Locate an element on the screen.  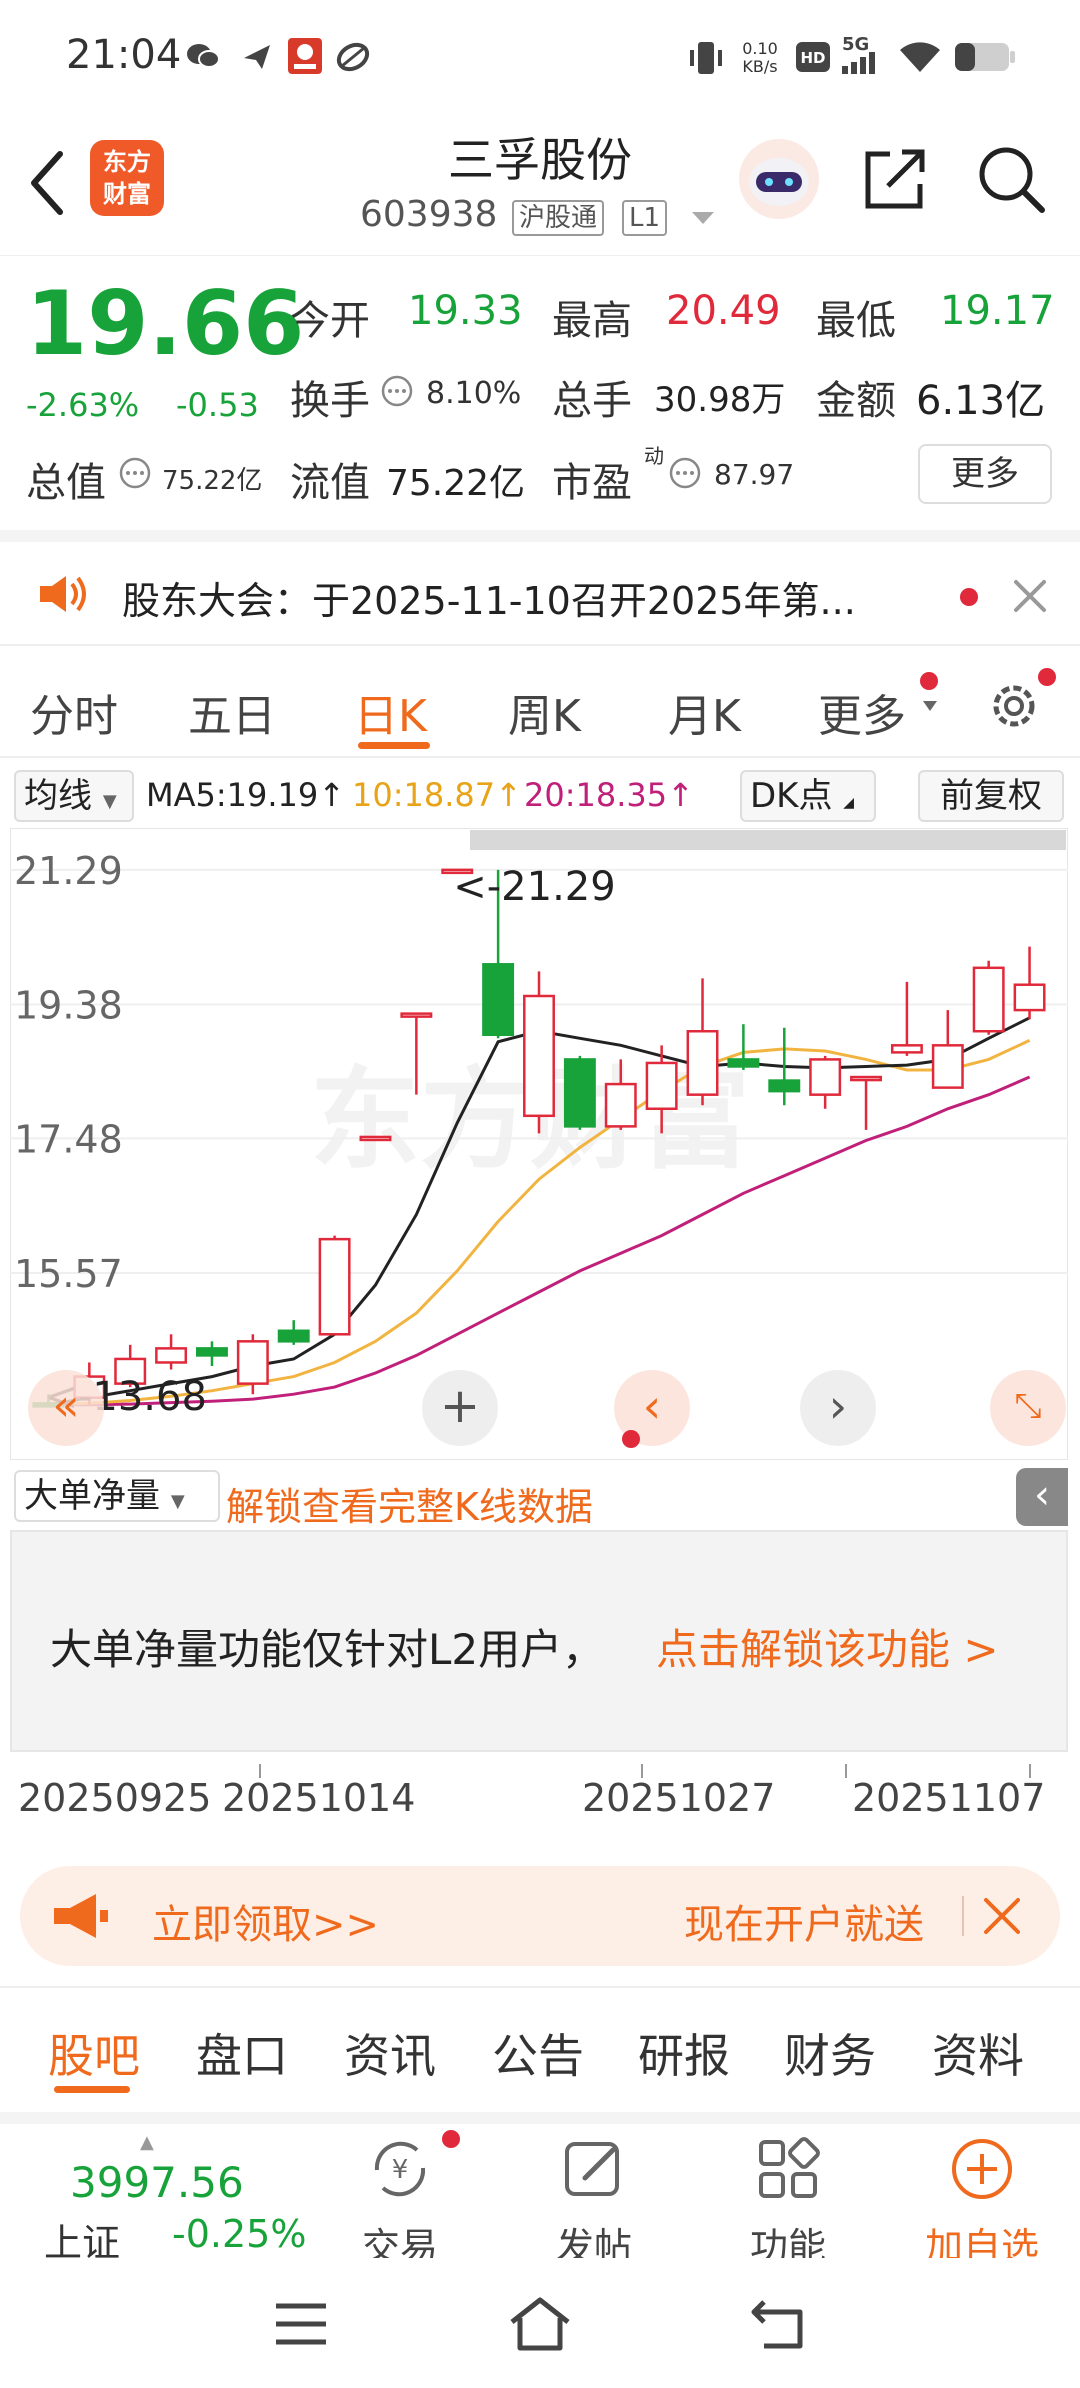
dropdown-triangle-icon is located at coordinates (703, 218).